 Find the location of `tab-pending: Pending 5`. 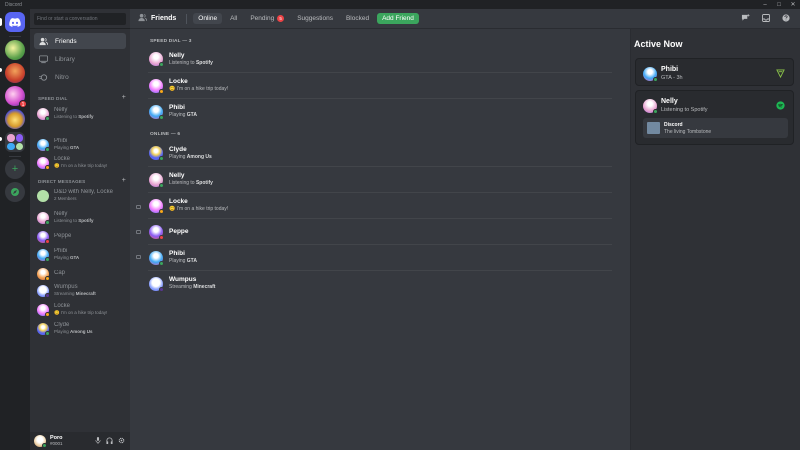

tab-pending: Pending 5 is located at coordinates (267, 18).